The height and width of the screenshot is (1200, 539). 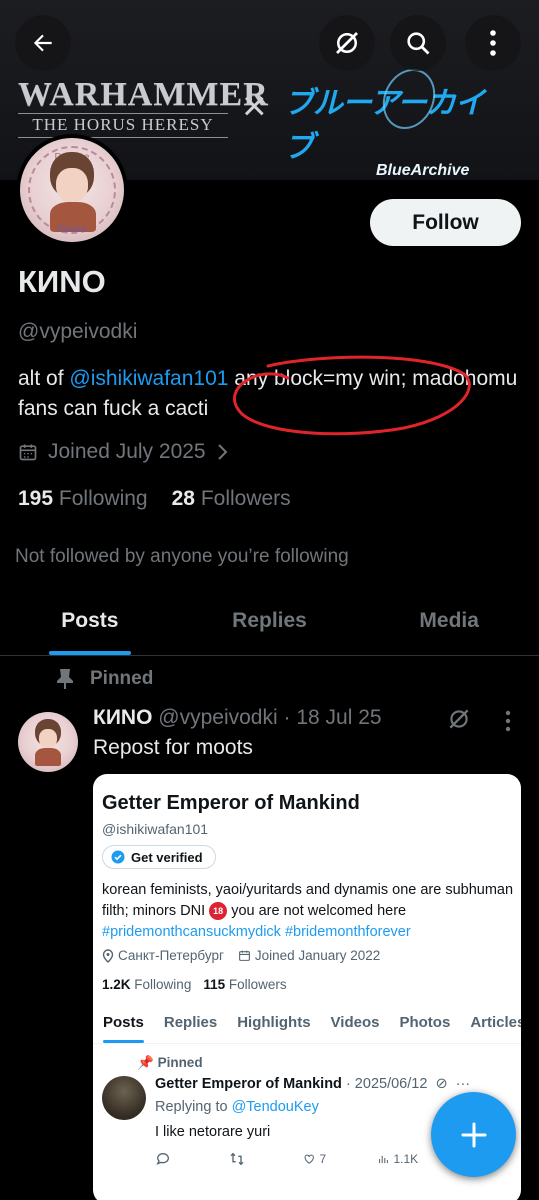 I want to click on eighteen-plus-icon: 18, so click(x=218, y=911).